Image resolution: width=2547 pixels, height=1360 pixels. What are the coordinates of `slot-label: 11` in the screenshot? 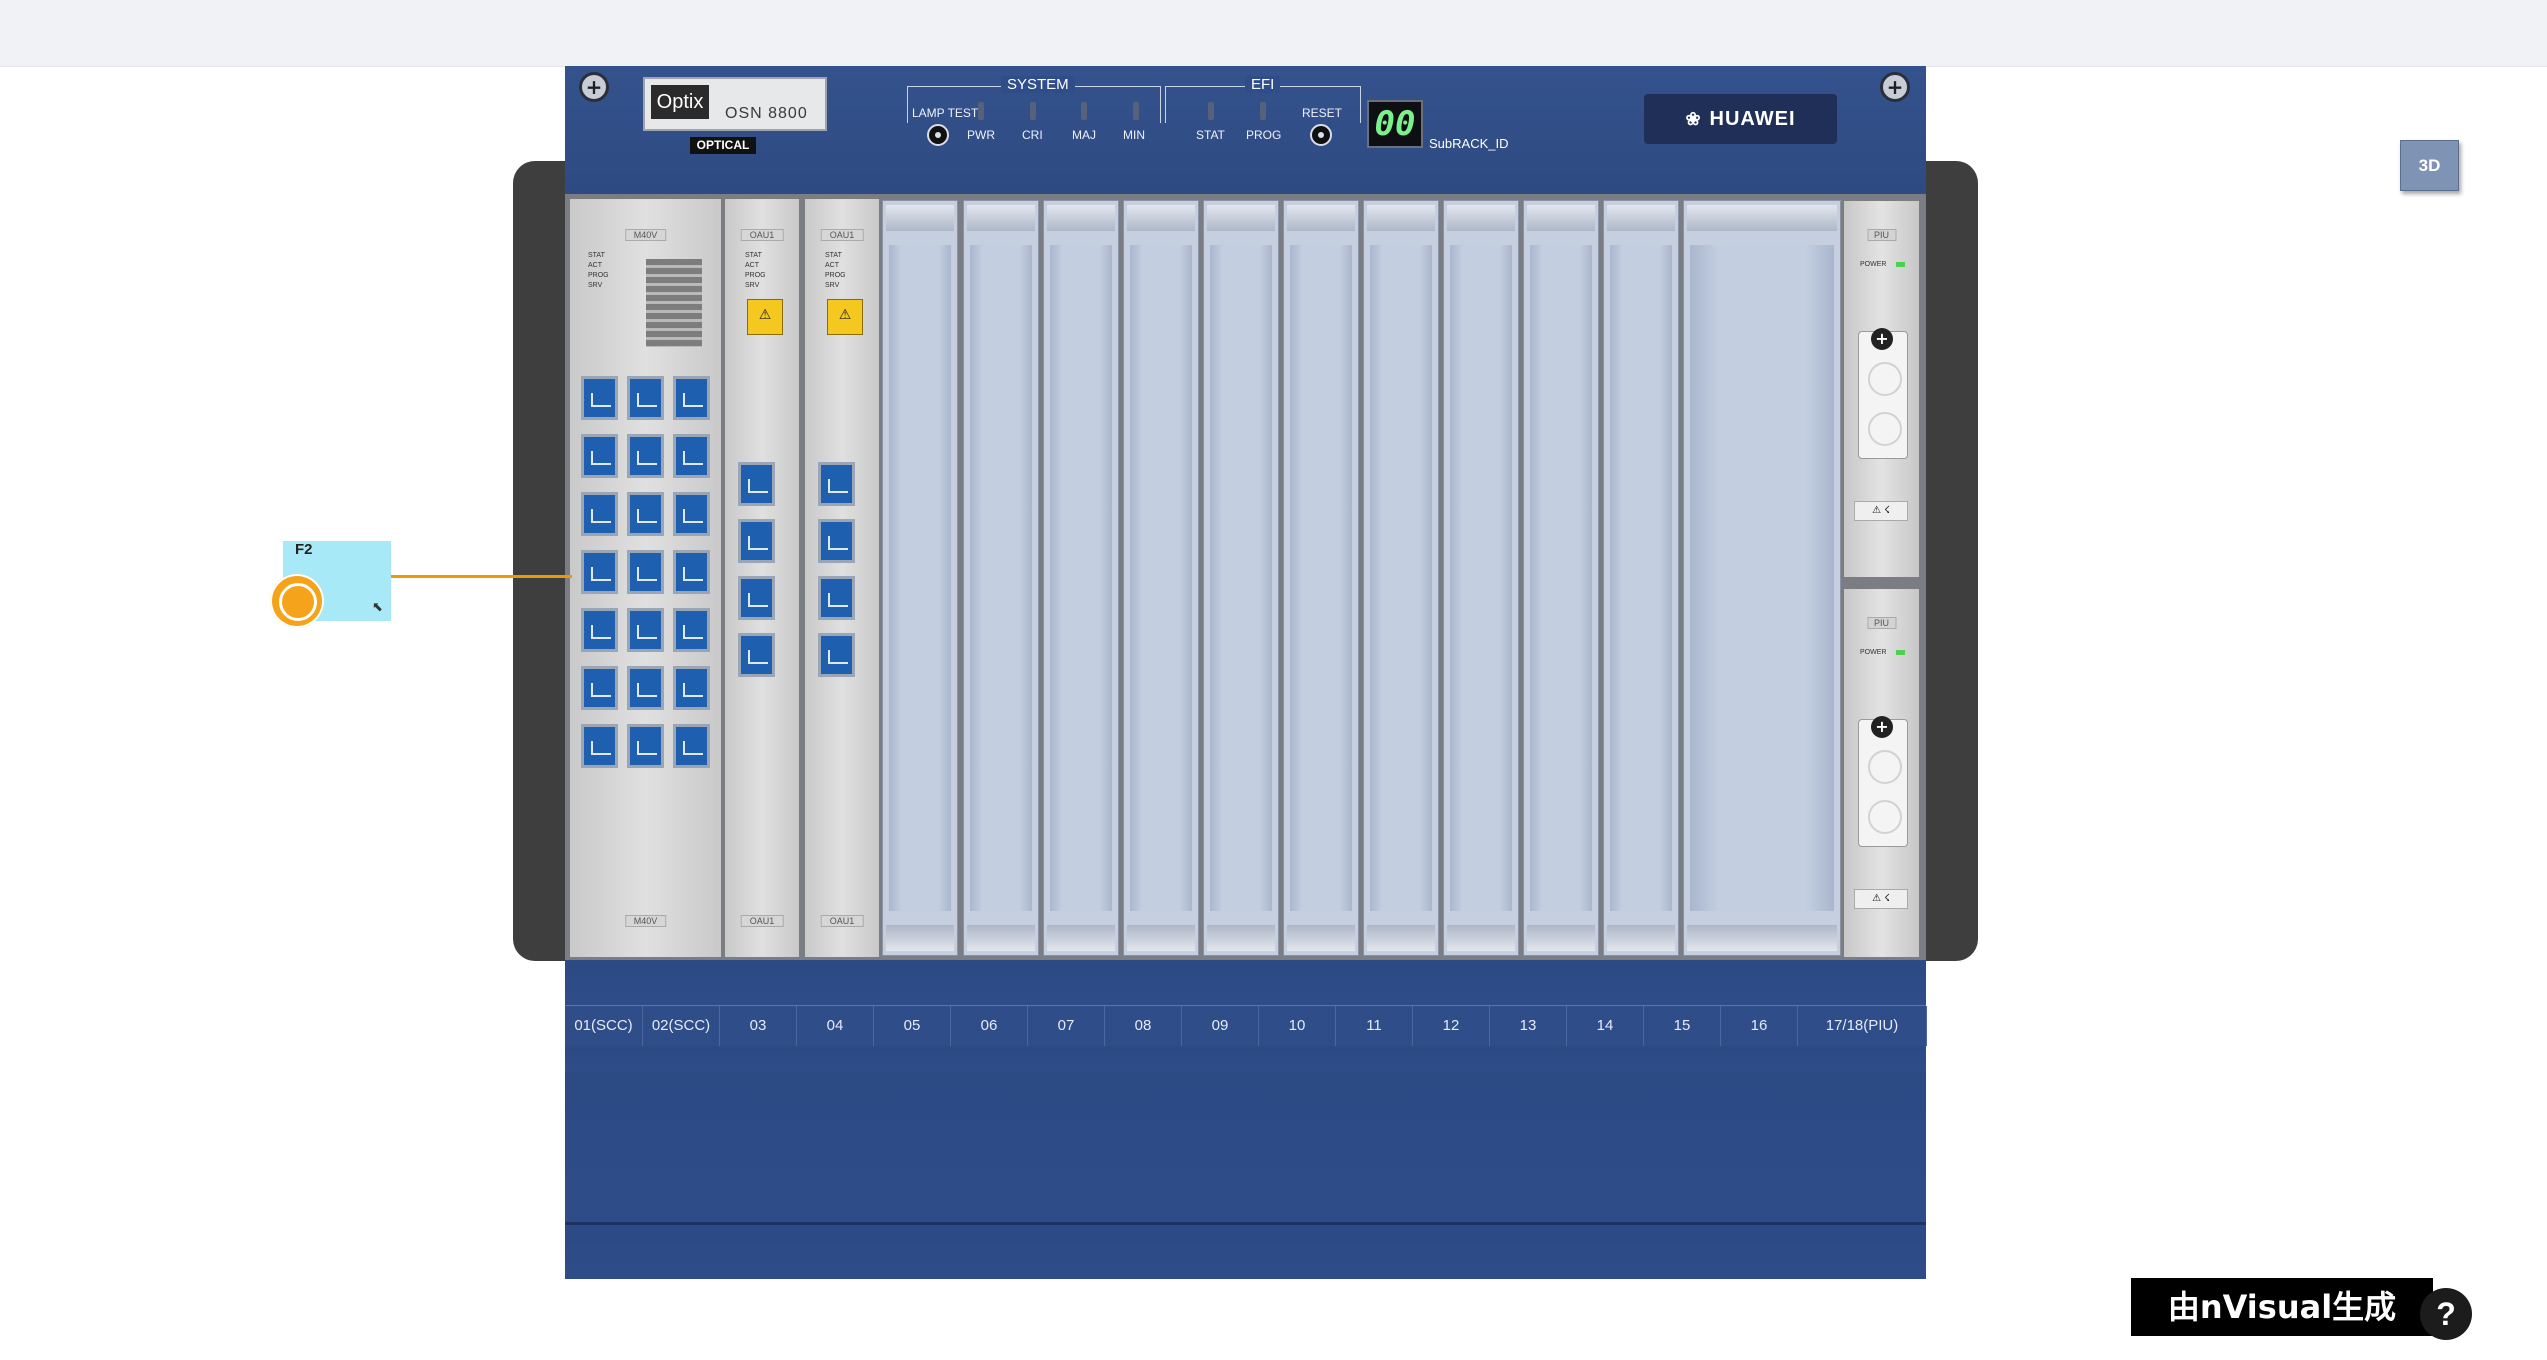 It's located at (1374, 1026).